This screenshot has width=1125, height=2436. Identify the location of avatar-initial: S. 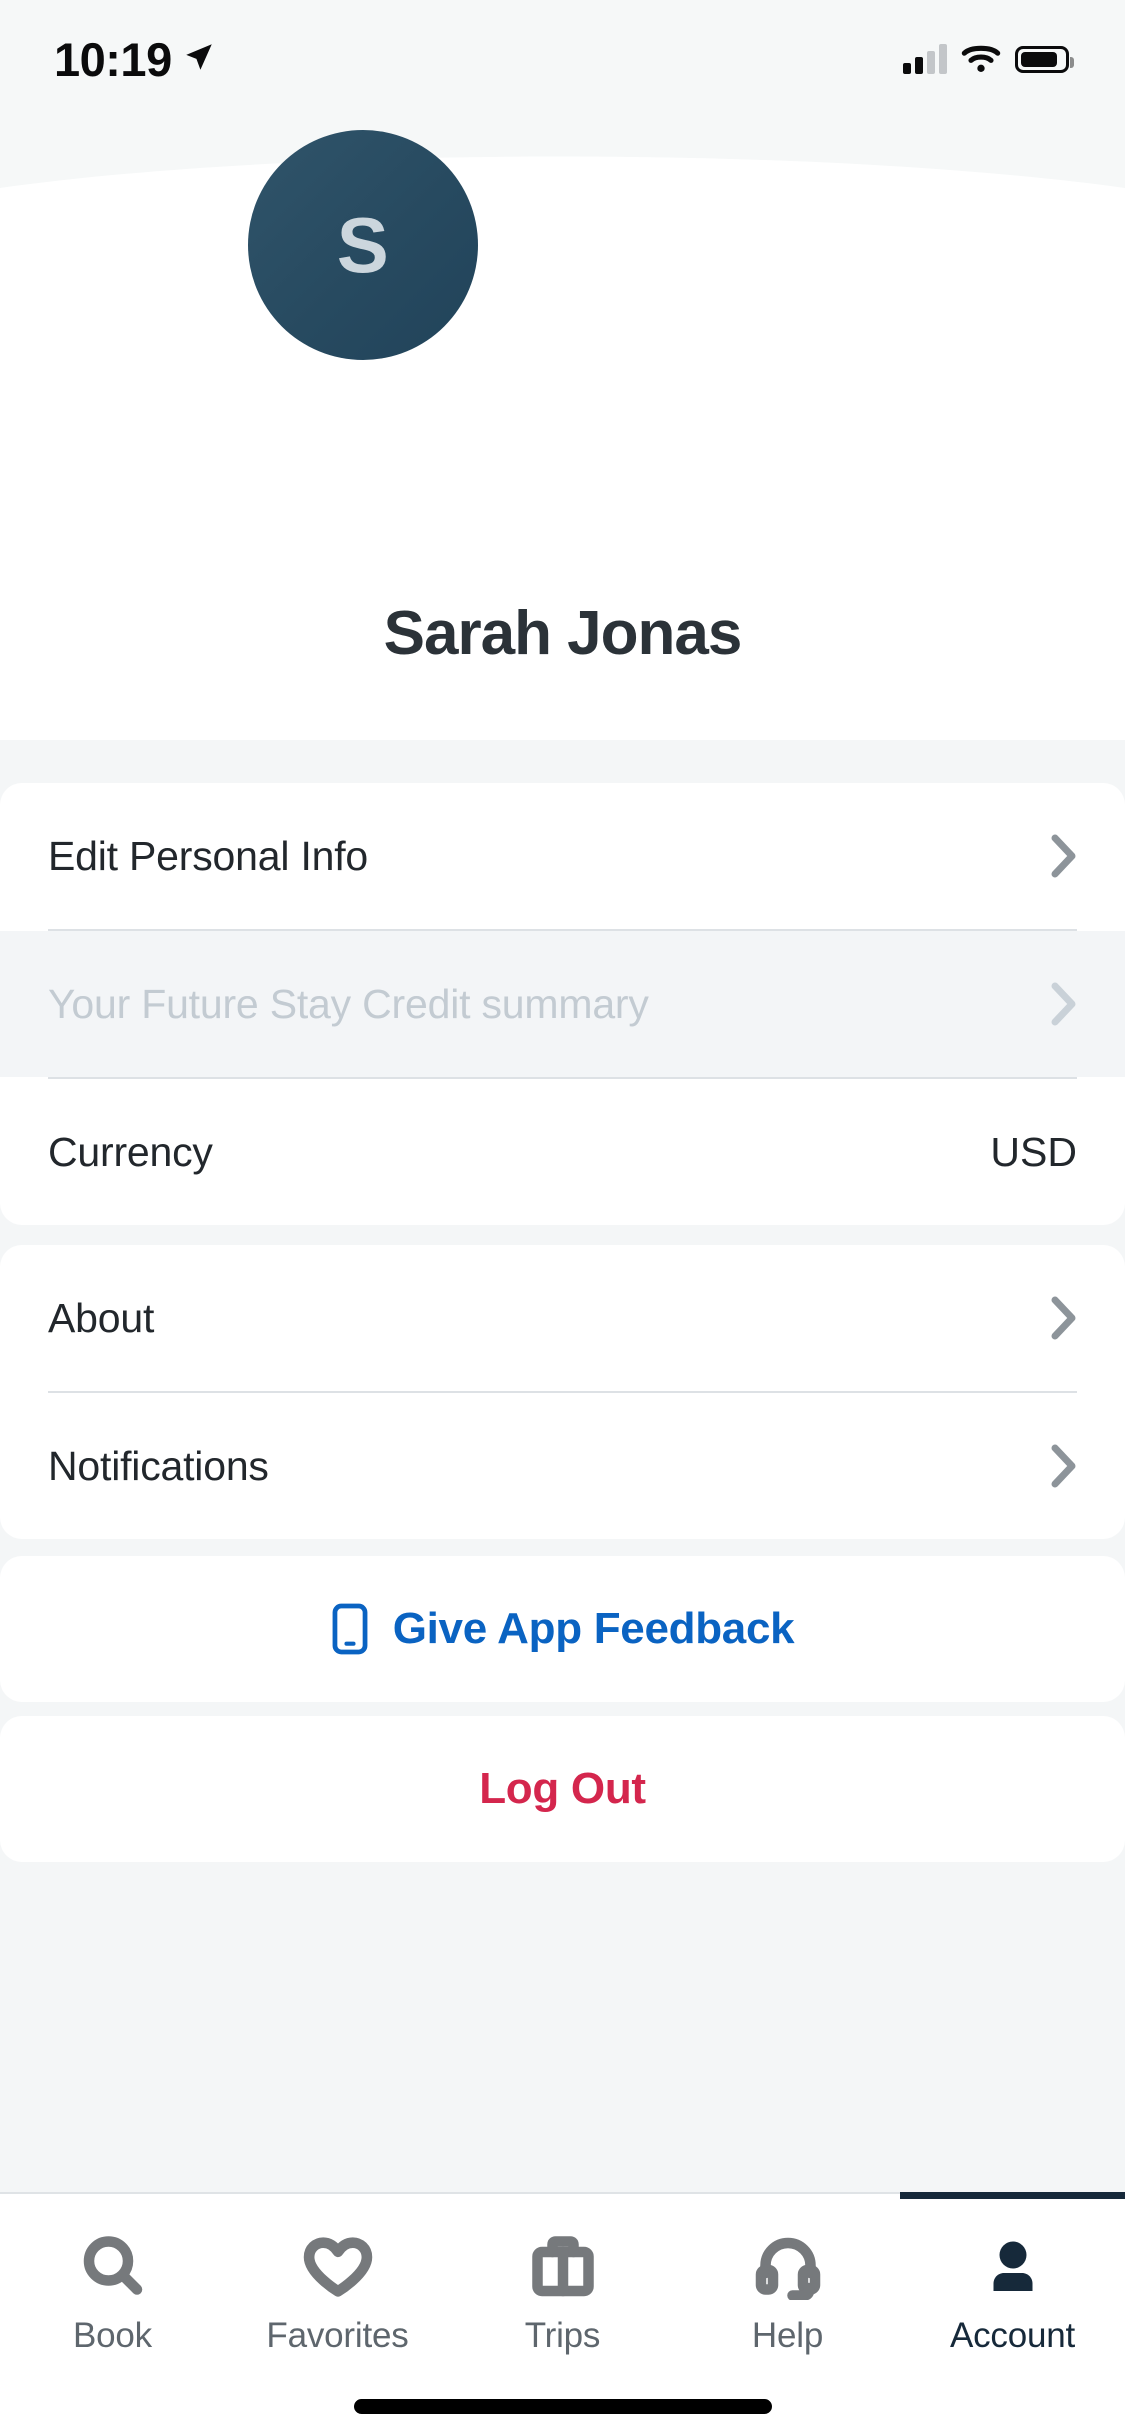
(363, 244).